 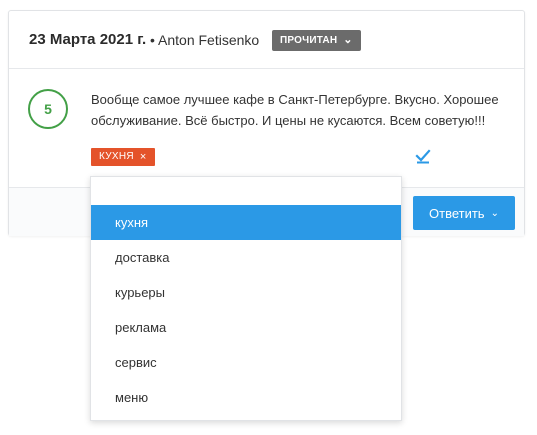 What do you see at coordinates (246, 292) in the screenshot?
I see `dropdown-option: курьеры` at bounding box center [246, 292].